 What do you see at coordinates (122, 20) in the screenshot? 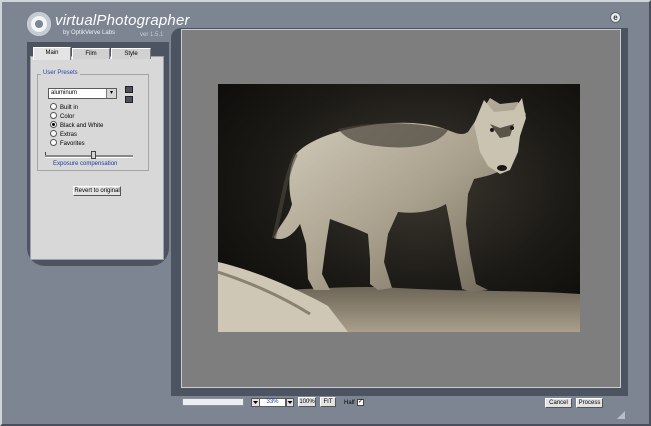
I see `app-title: virtualPhotographer` at bounding box center [122, 20].